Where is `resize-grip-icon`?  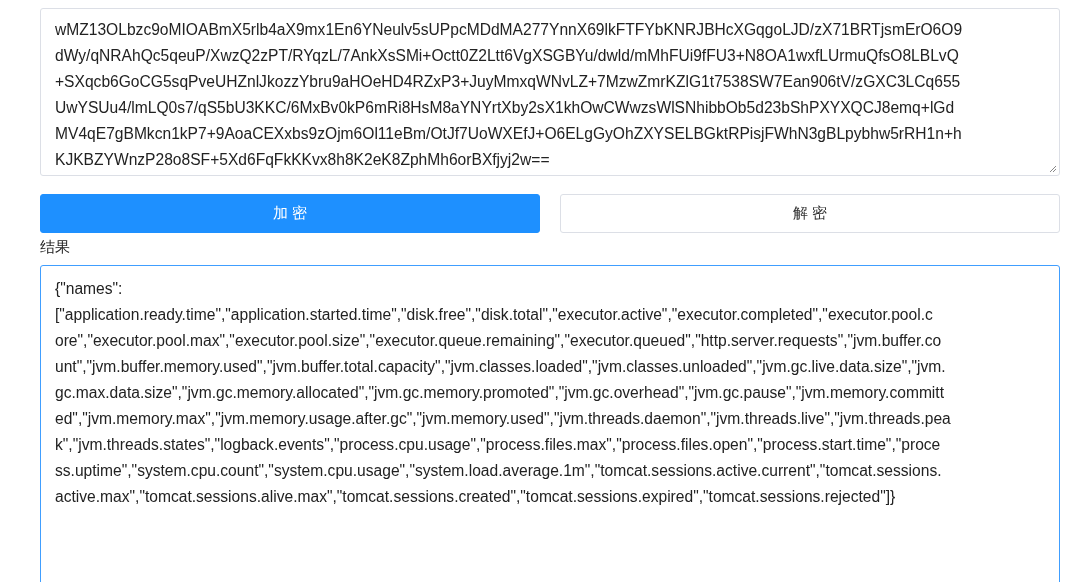 resize-grip-icon is located at coordinates (1052, 168).